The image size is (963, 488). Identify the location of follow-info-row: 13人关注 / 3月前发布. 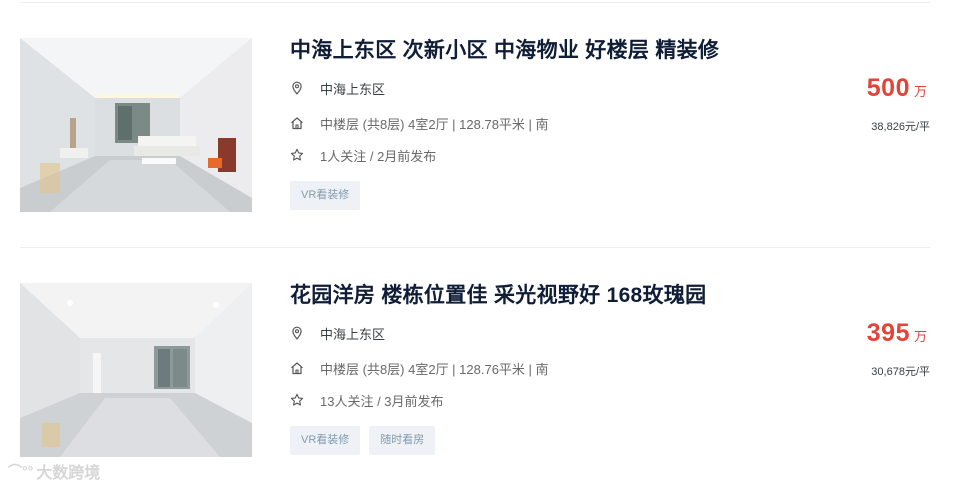
(367, 400).